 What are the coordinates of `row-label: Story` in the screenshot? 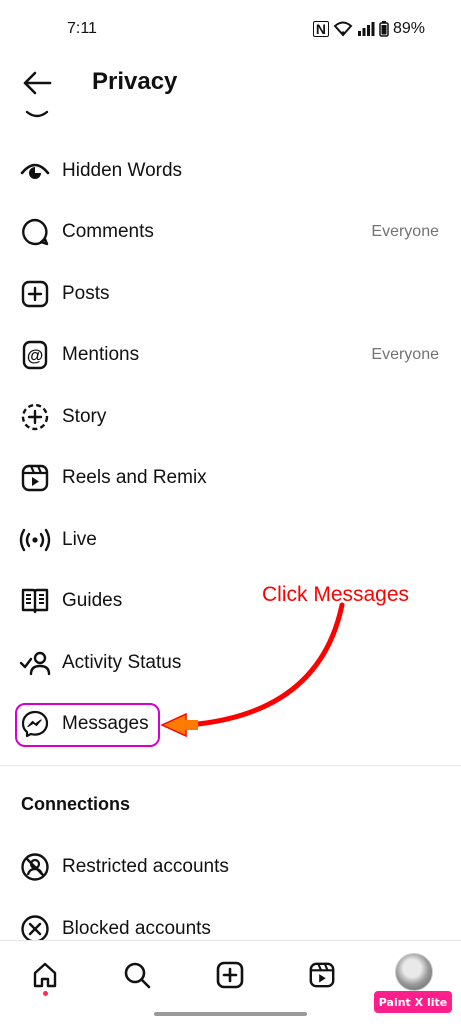 It's located at (84, 416).